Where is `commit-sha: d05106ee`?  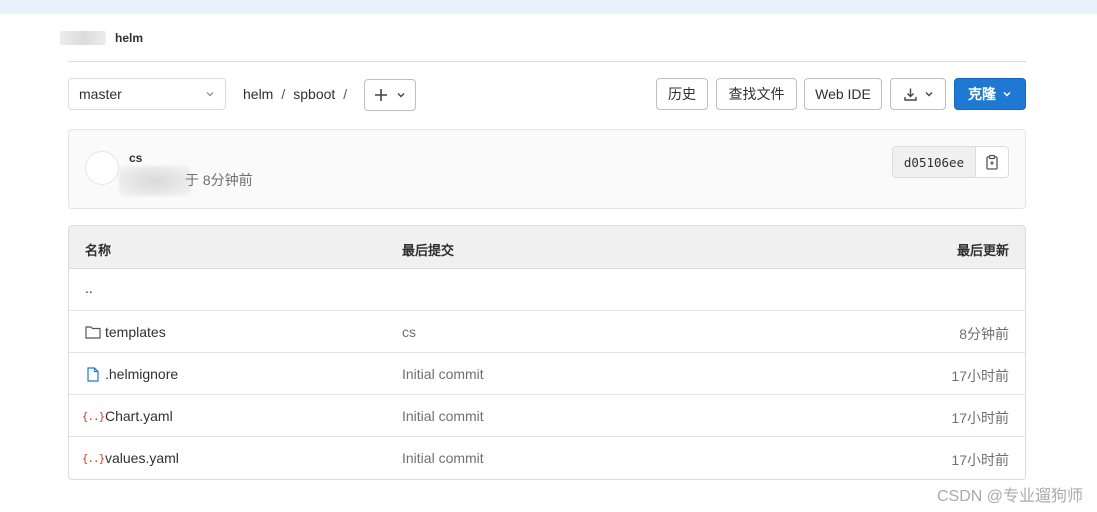 commit-sha: d05106ee is located at coordinates (934, 162).